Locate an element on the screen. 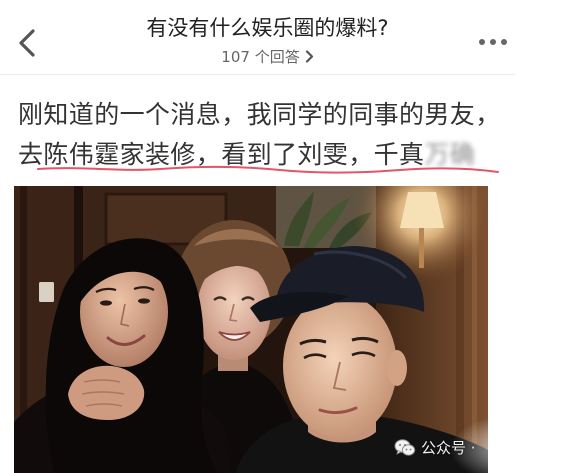 This screenshot has width=569, height=473. answer-count-label: 107 个回答 is located at coordinates (260, 57).